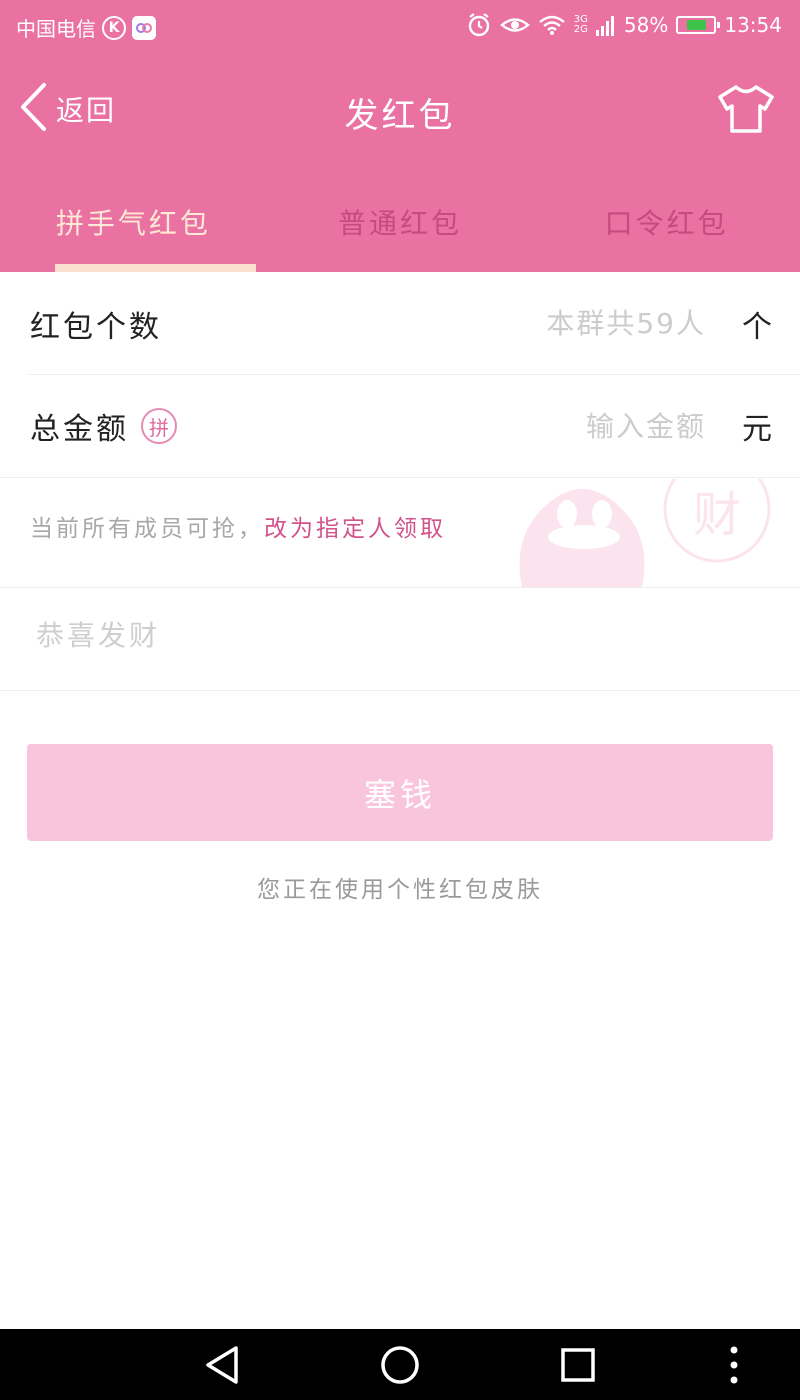 The height and width of the screenshot is (1400, 800). I want to click on system-nav-bar, so click(400, 1364).